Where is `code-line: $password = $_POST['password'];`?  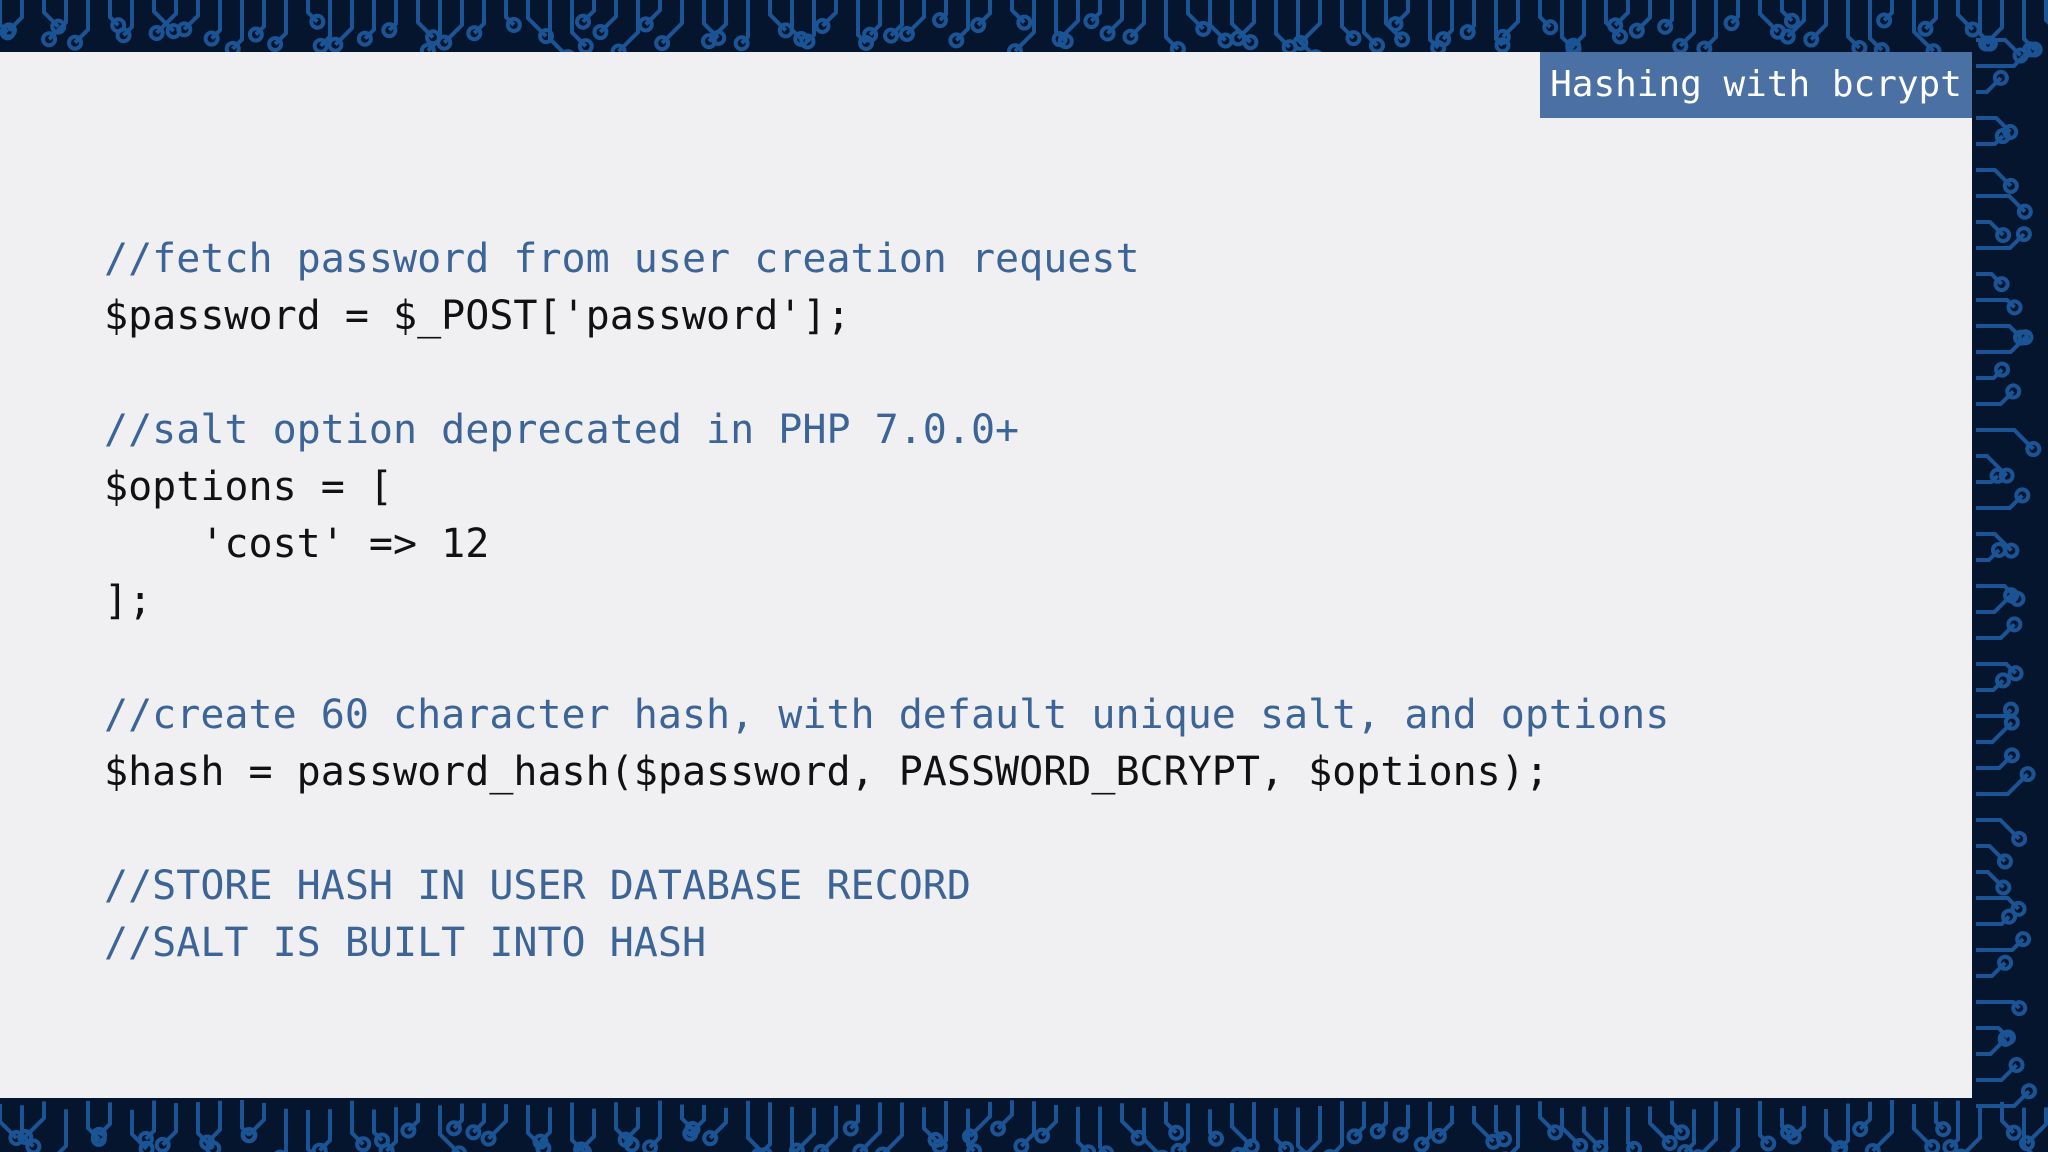 code-line: $password = $_POST['password']; is located at coordinates (477, 316).